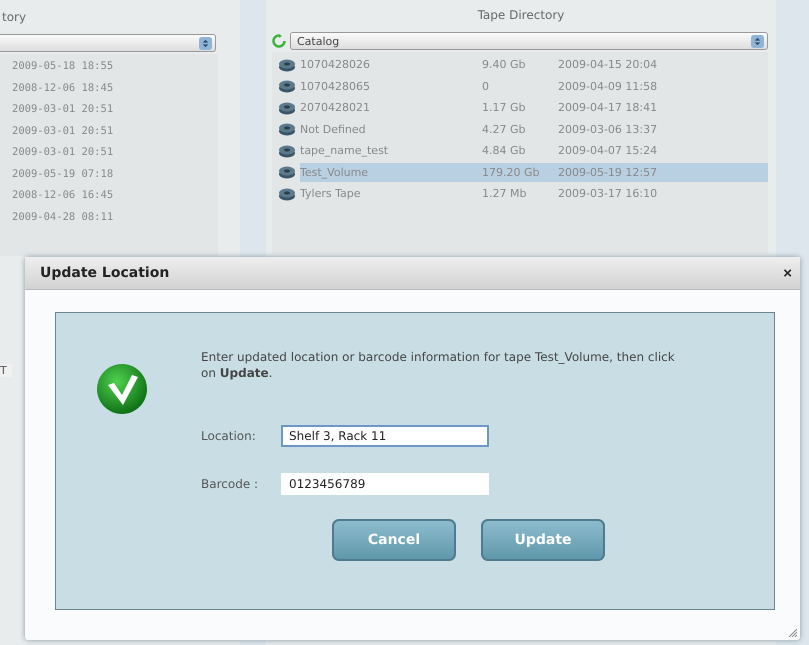 The width and height of the screenshot is (809, 645). What do you see at coordinates (385, 436) in the screenshot?
I see `text-field: Shelf 3, Rack 11` at bounding box center [385, 436].